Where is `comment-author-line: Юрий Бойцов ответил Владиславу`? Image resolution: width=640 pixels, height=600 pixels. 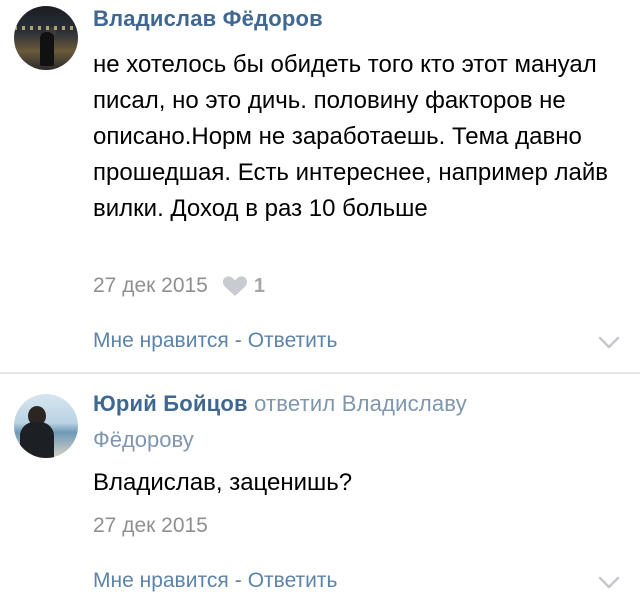
comment-author-line: Юрий Бойцов ответил Владиславу is located at coordinates (280, 404).